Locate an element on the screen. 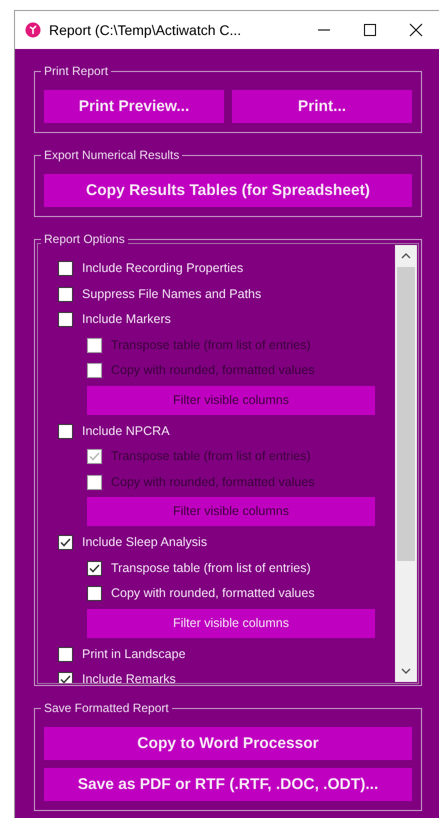 Image resolution: width=439 pixels, height=818 pixels. app-icon is located at coordinates (33, 30).